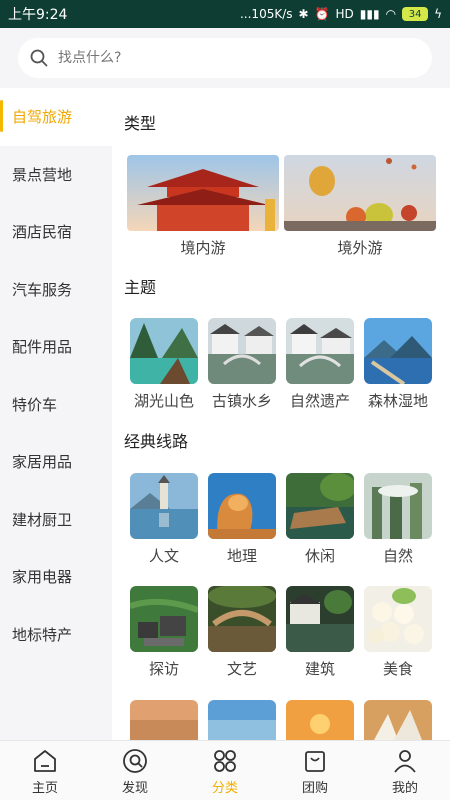  I want to click on search-bar, so click(225, 58).